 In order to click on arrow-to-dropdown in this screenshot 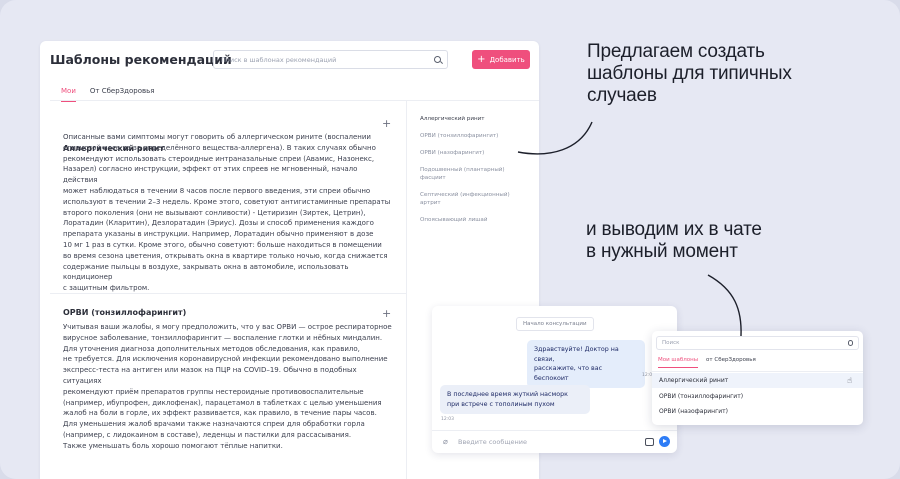, I will do `click(724, 305)`.